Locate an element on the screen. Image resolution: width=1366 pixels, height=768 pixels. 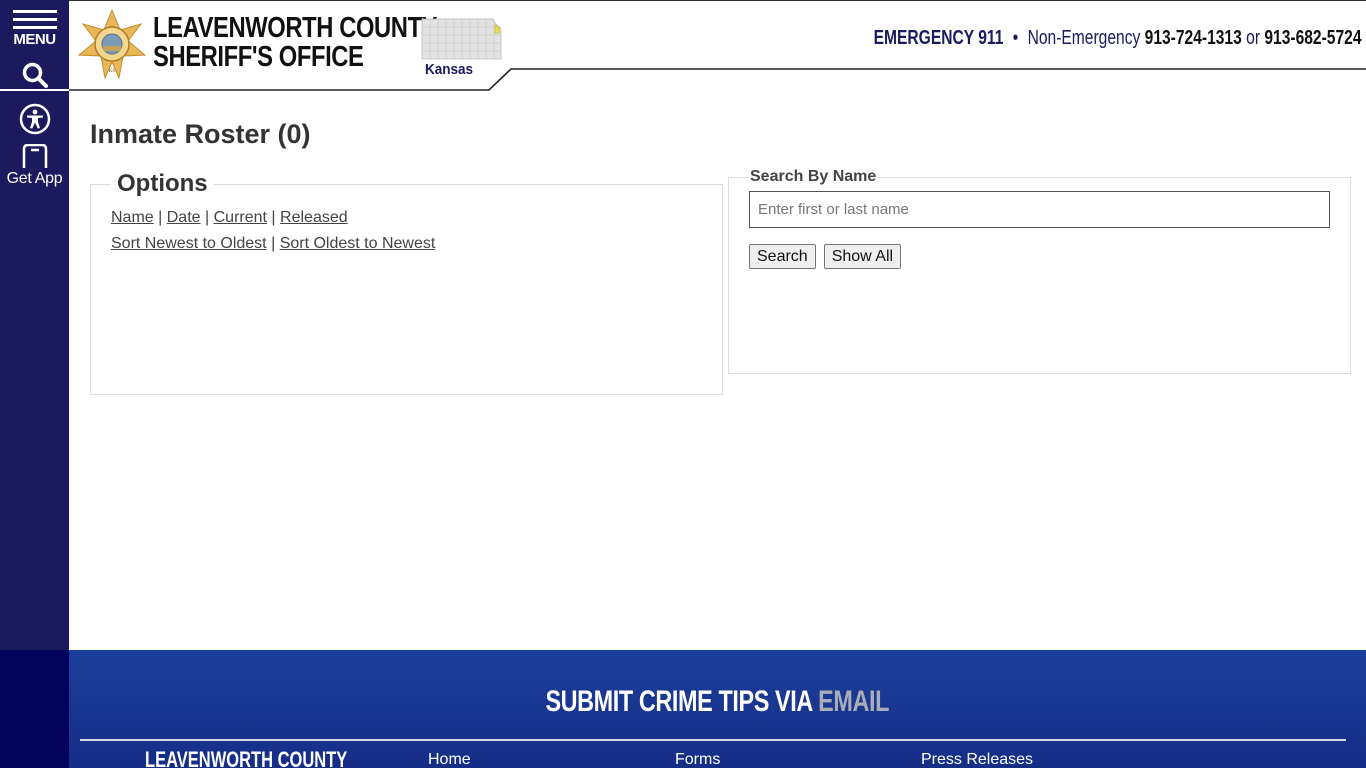
filter-released-link: Released is located at coordinates (314, 217).